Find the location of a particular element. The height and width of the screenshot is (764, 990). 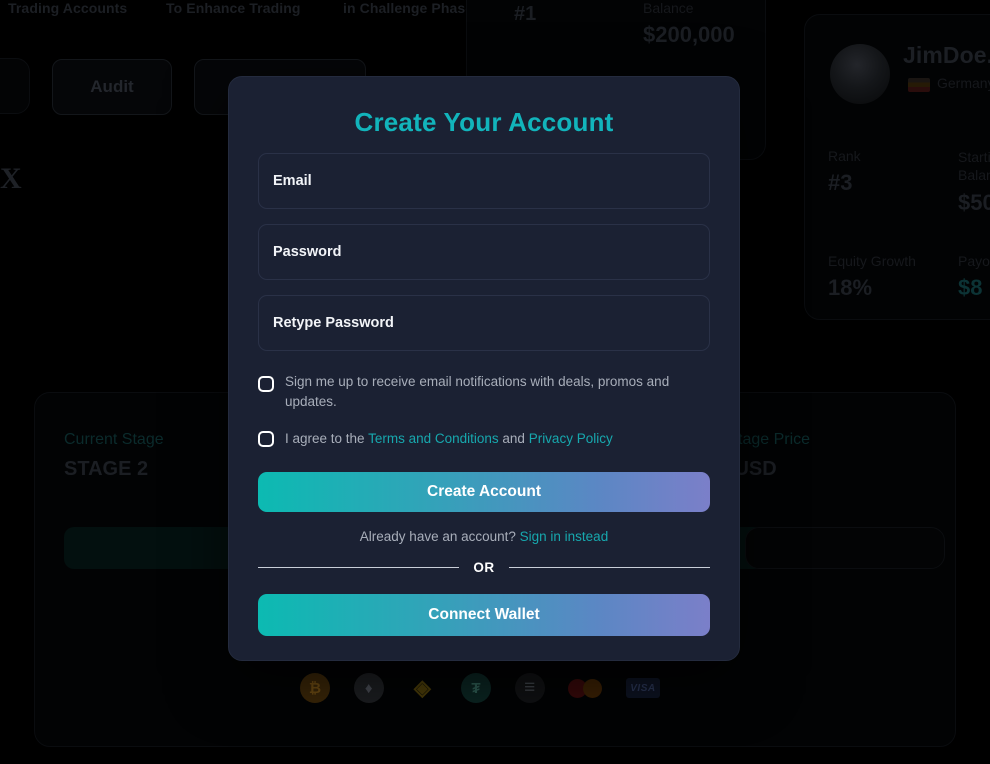

retype-password-field-wrapper is located at coordinates (484, 323).